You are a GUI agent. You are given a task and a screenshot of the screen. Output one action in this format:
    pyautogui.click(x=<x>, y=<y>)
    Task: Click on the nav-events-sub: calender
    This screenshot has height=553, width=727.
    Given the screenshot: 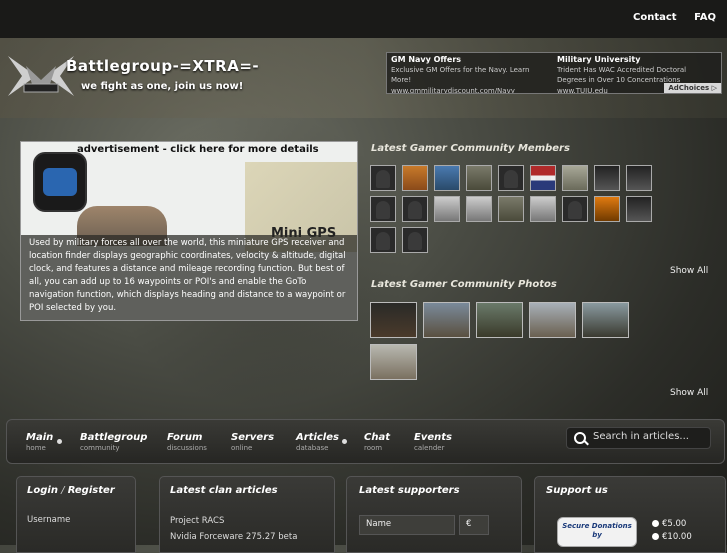 What is the action you would take?
    pyautogui.click(x=429, y=448)
    